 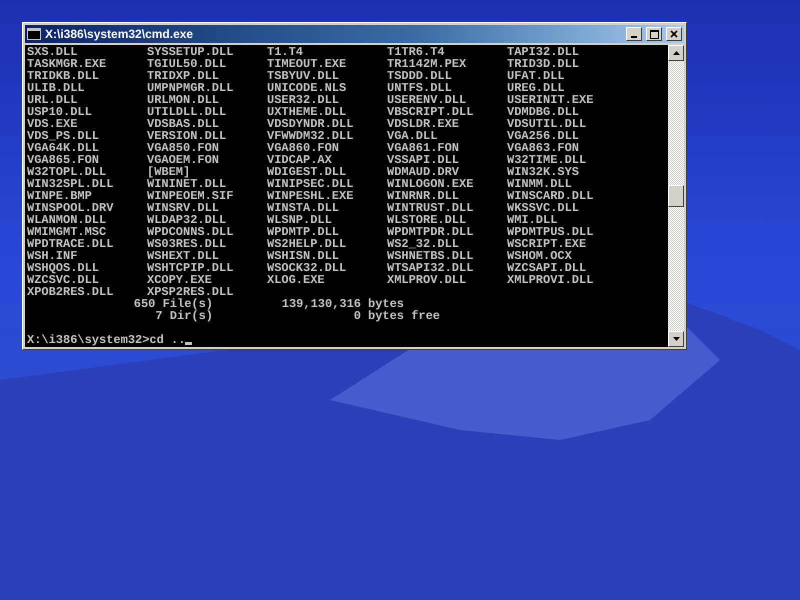 What do you see at coordinates (547, 244) in the screenshot?
I see `file-name: WSCRIPT.EXE` at bounding box center [547, 244].